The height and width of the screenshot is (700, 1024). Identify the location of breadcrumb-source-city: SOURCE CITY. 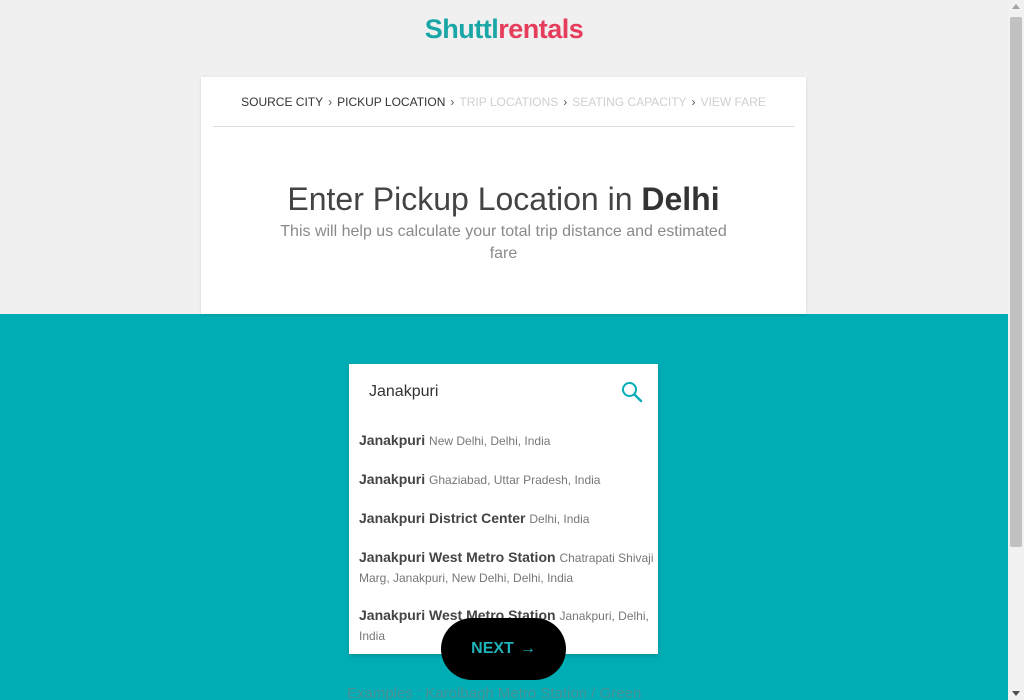
(282, 102).